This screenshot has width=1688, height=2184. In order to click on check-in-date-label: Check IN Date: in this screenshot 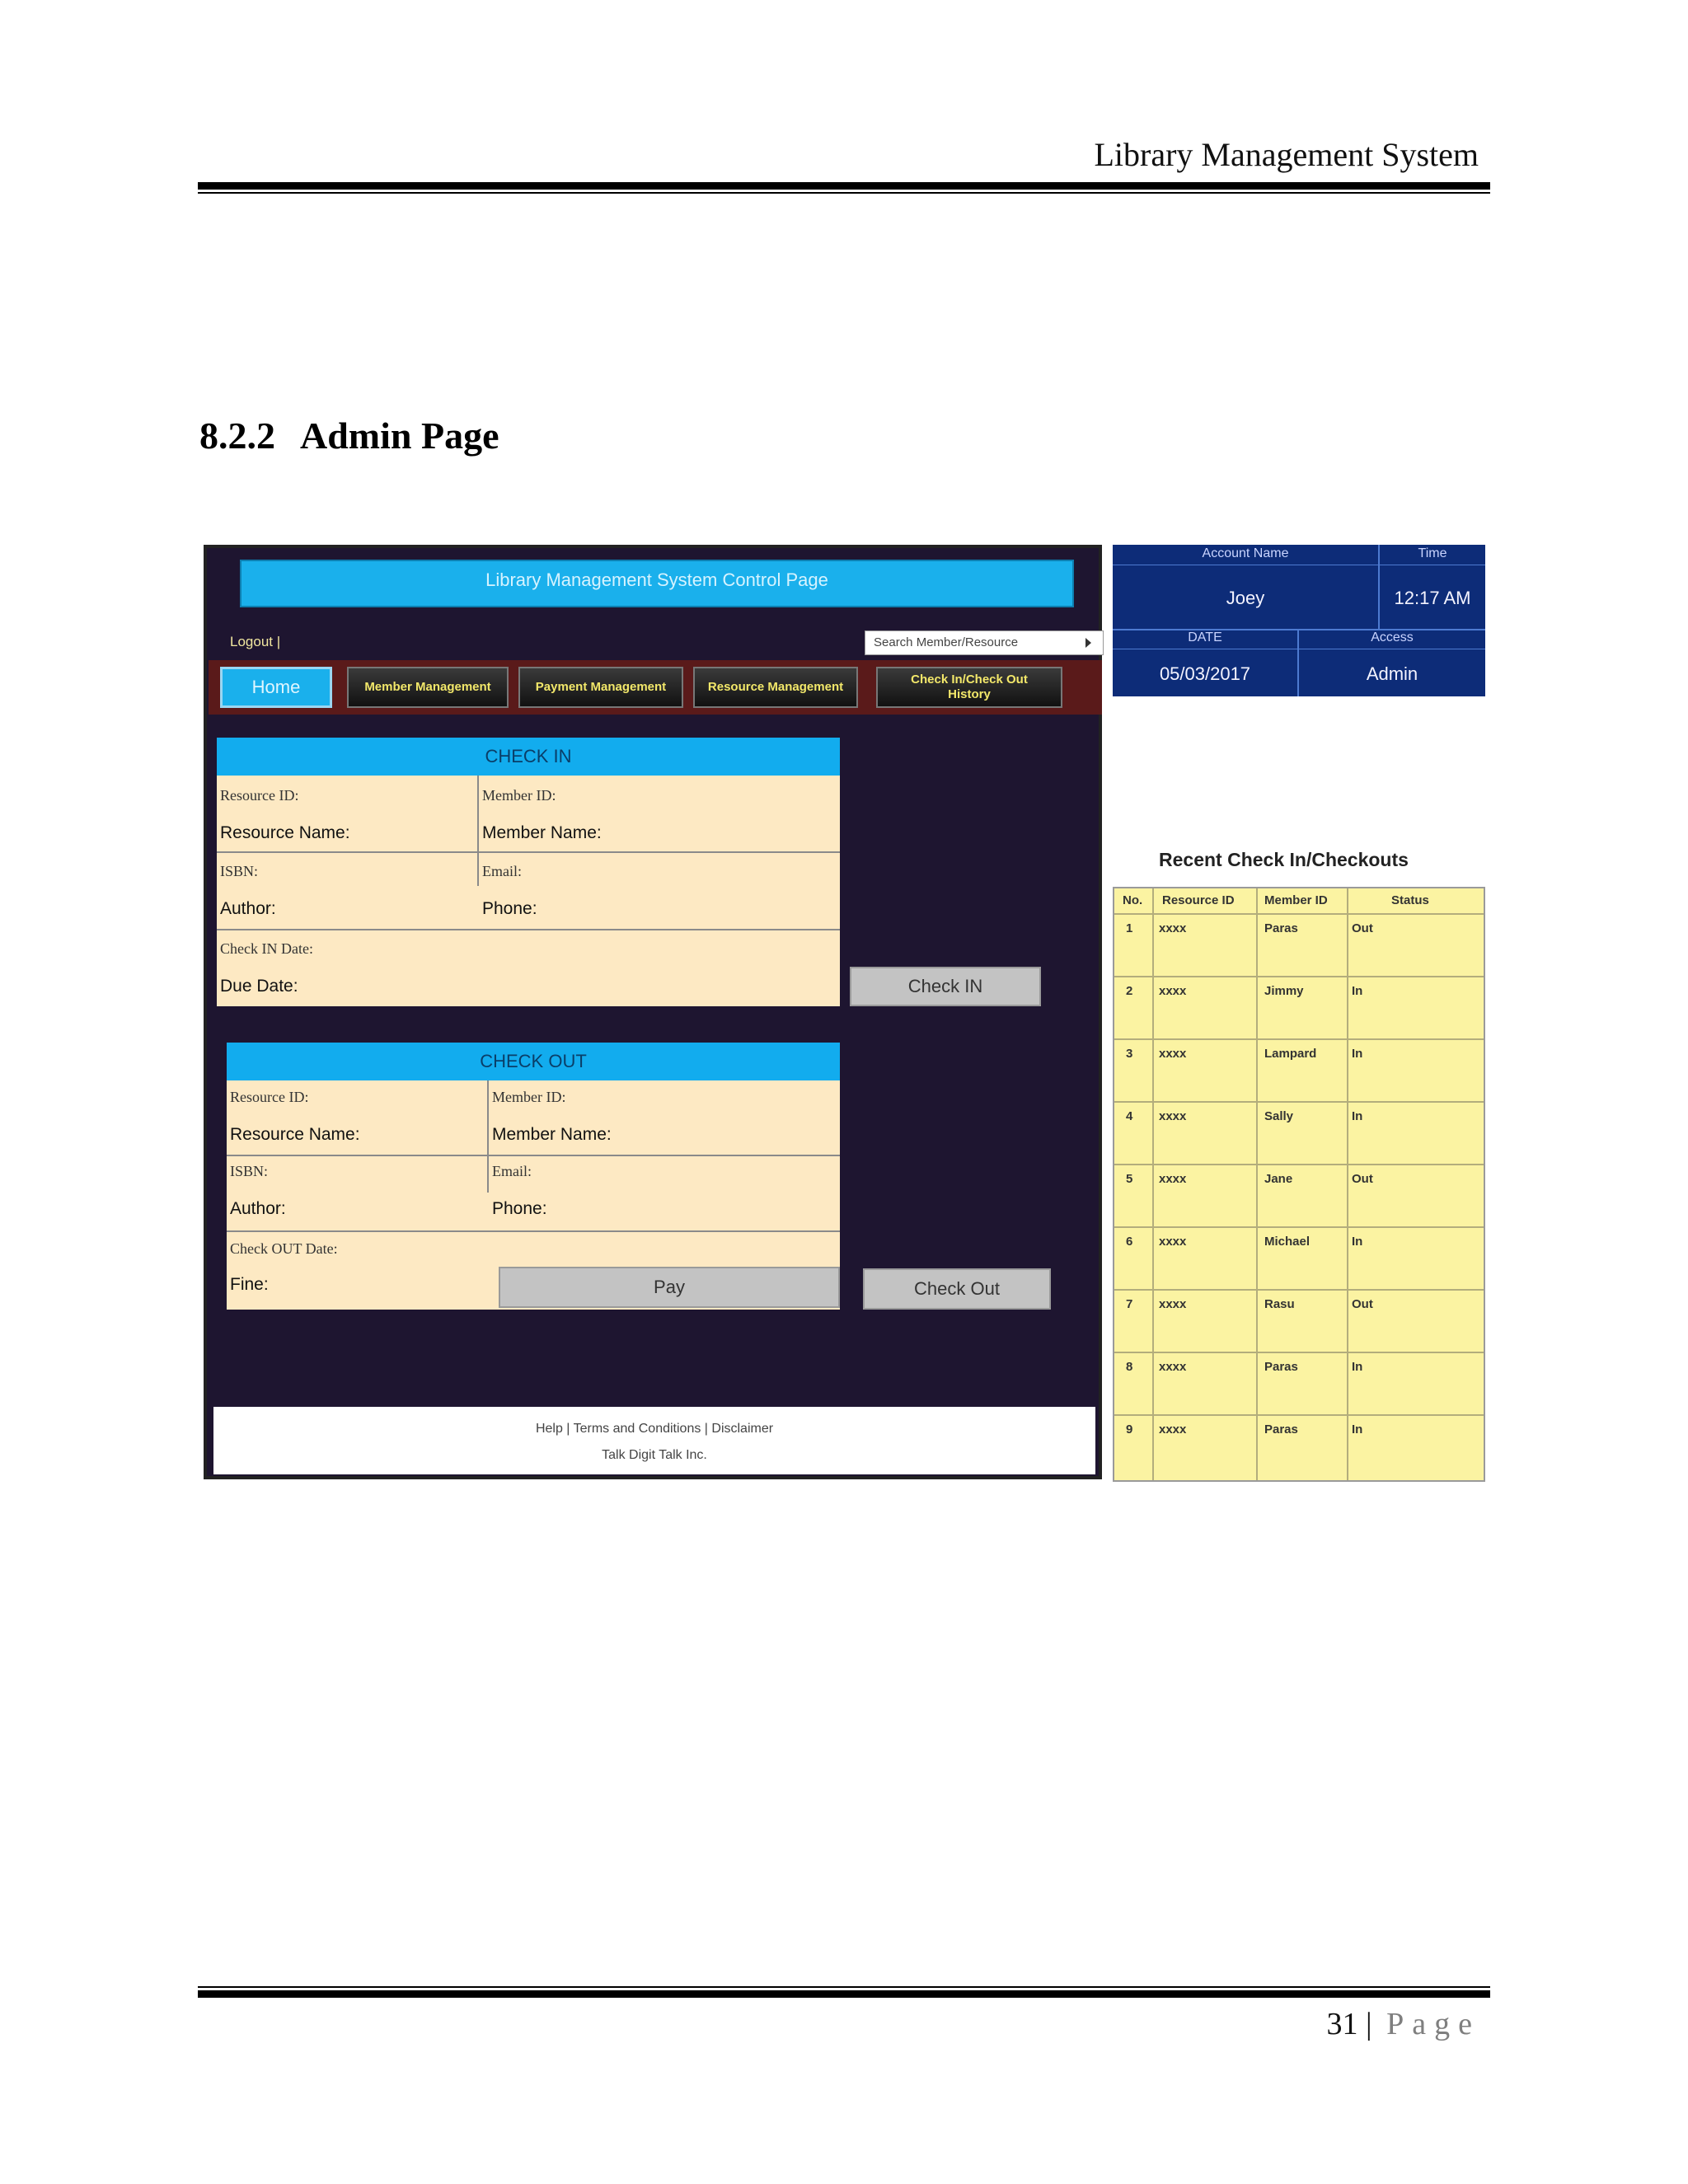, I will do `click(266, 948)`.